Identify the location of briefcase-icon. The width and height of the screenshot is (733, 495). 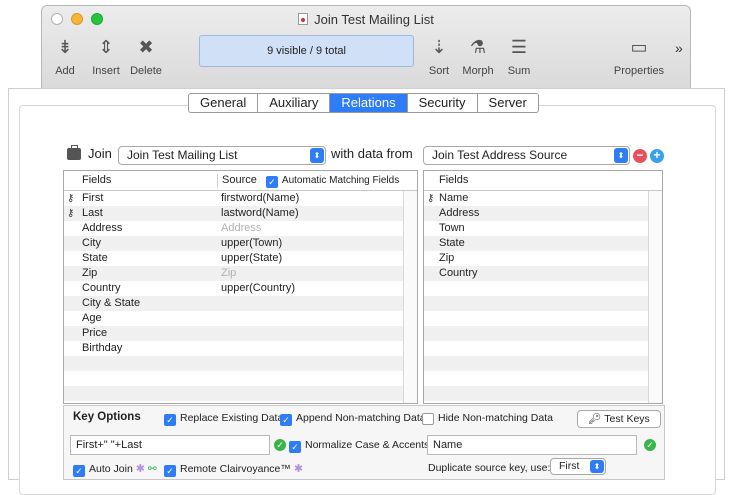
(74, 152).